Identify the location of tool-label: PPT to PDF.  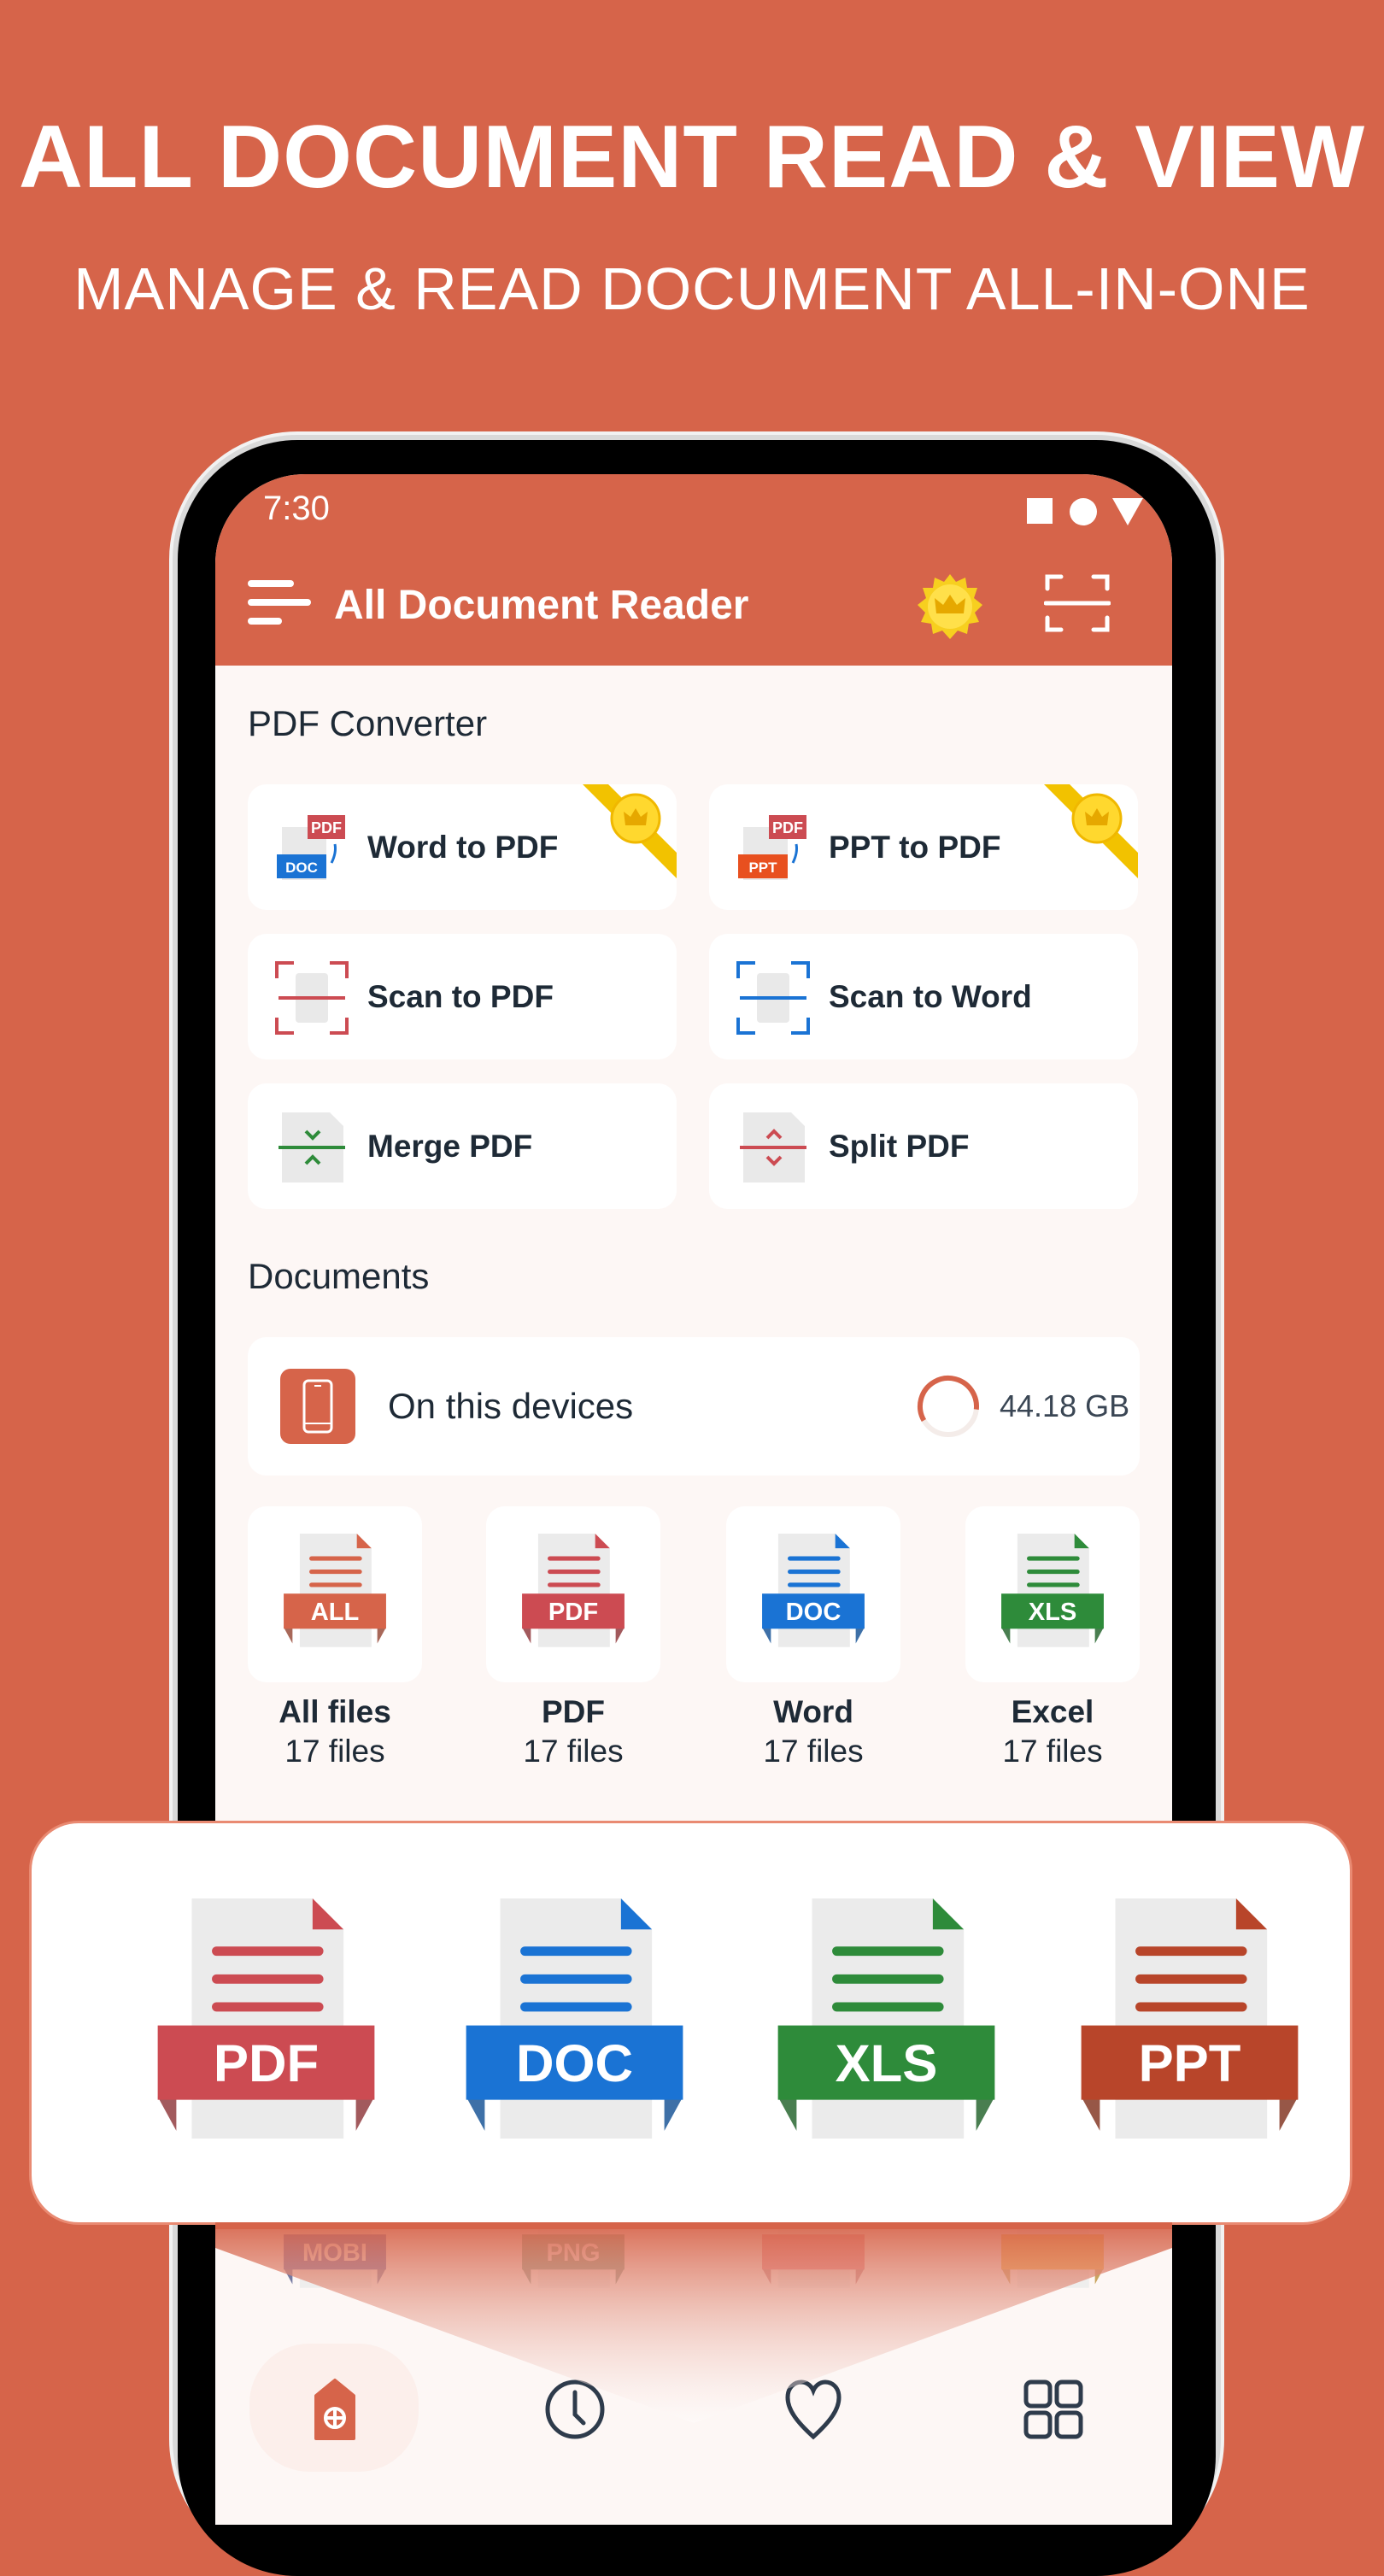
(915, 847).